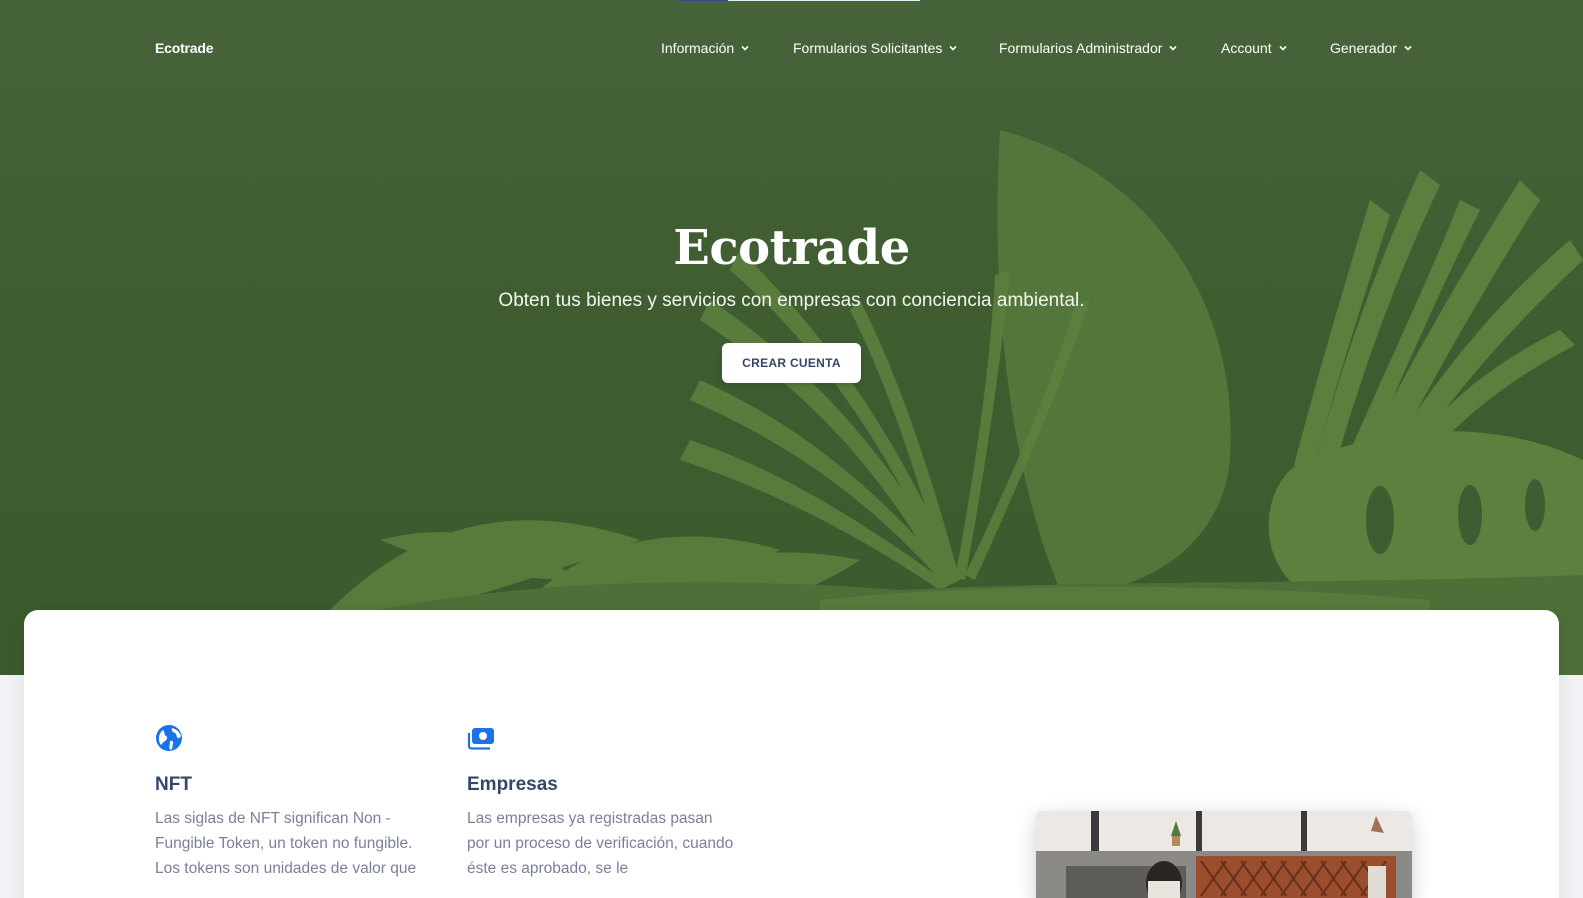 This screenshot has height=898, width=1583. I want to click on nav-item-label: Generador, so click(1363, 48).